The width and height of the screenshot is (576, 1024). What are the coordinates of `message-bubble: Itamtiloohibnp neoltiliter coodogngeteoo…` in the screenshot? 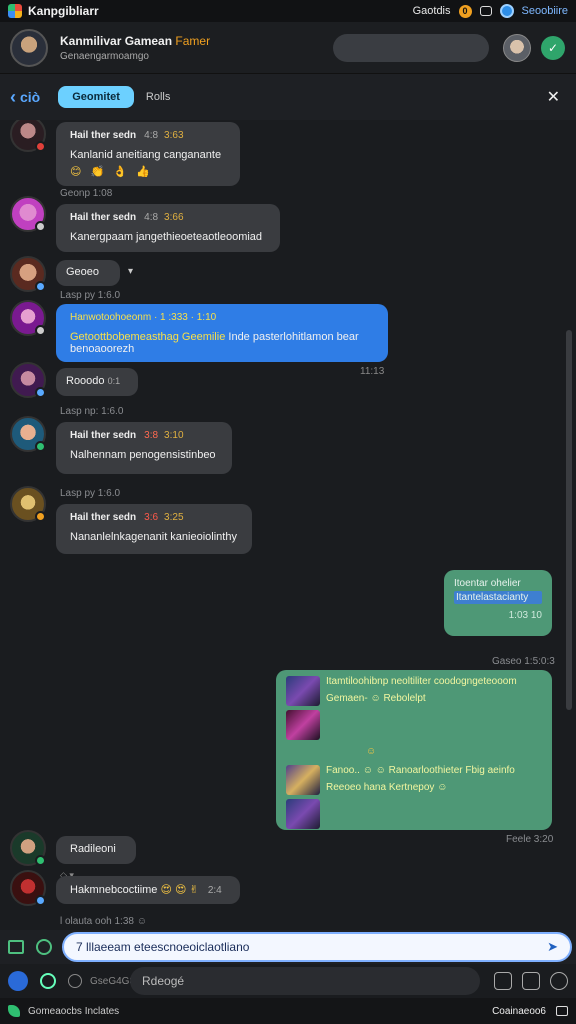 It's located at (414, 750).